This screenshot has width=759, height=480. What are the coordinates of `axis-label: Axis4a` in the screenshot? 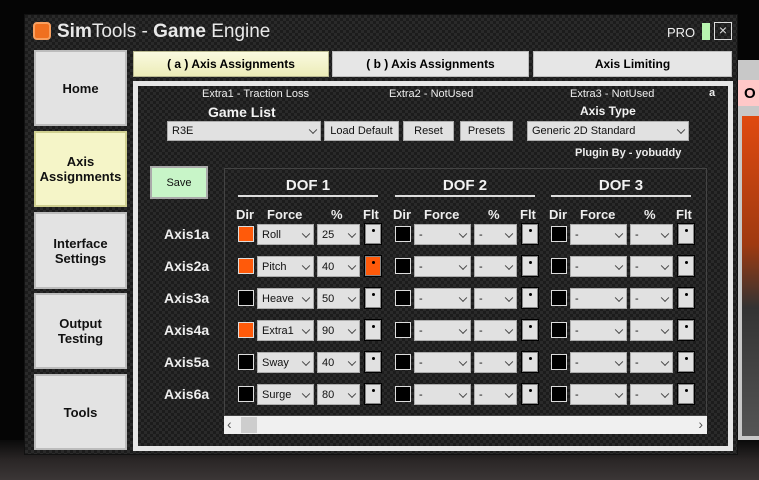 It's located at (187, 330).